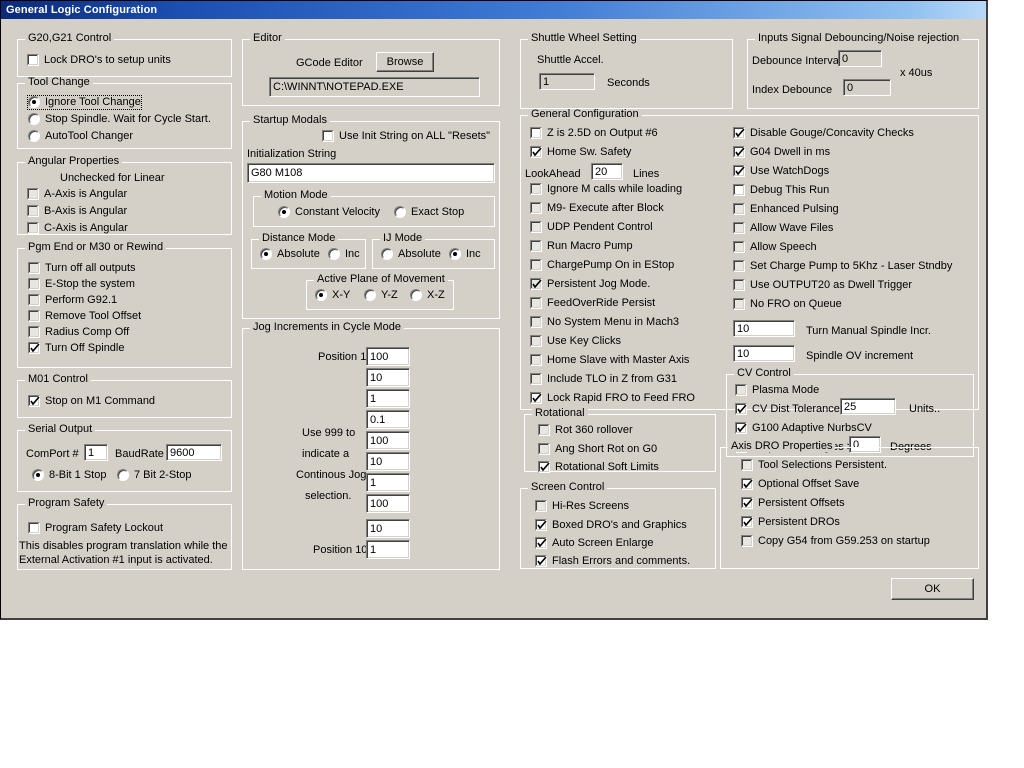 Image resolution: width=1024 pixels, height=768 pixels. Describe the element at coordinates (787, 304) in the screenshot. I see `checkbox-no-fro-on-queue: No FRO on Queue` at that location.